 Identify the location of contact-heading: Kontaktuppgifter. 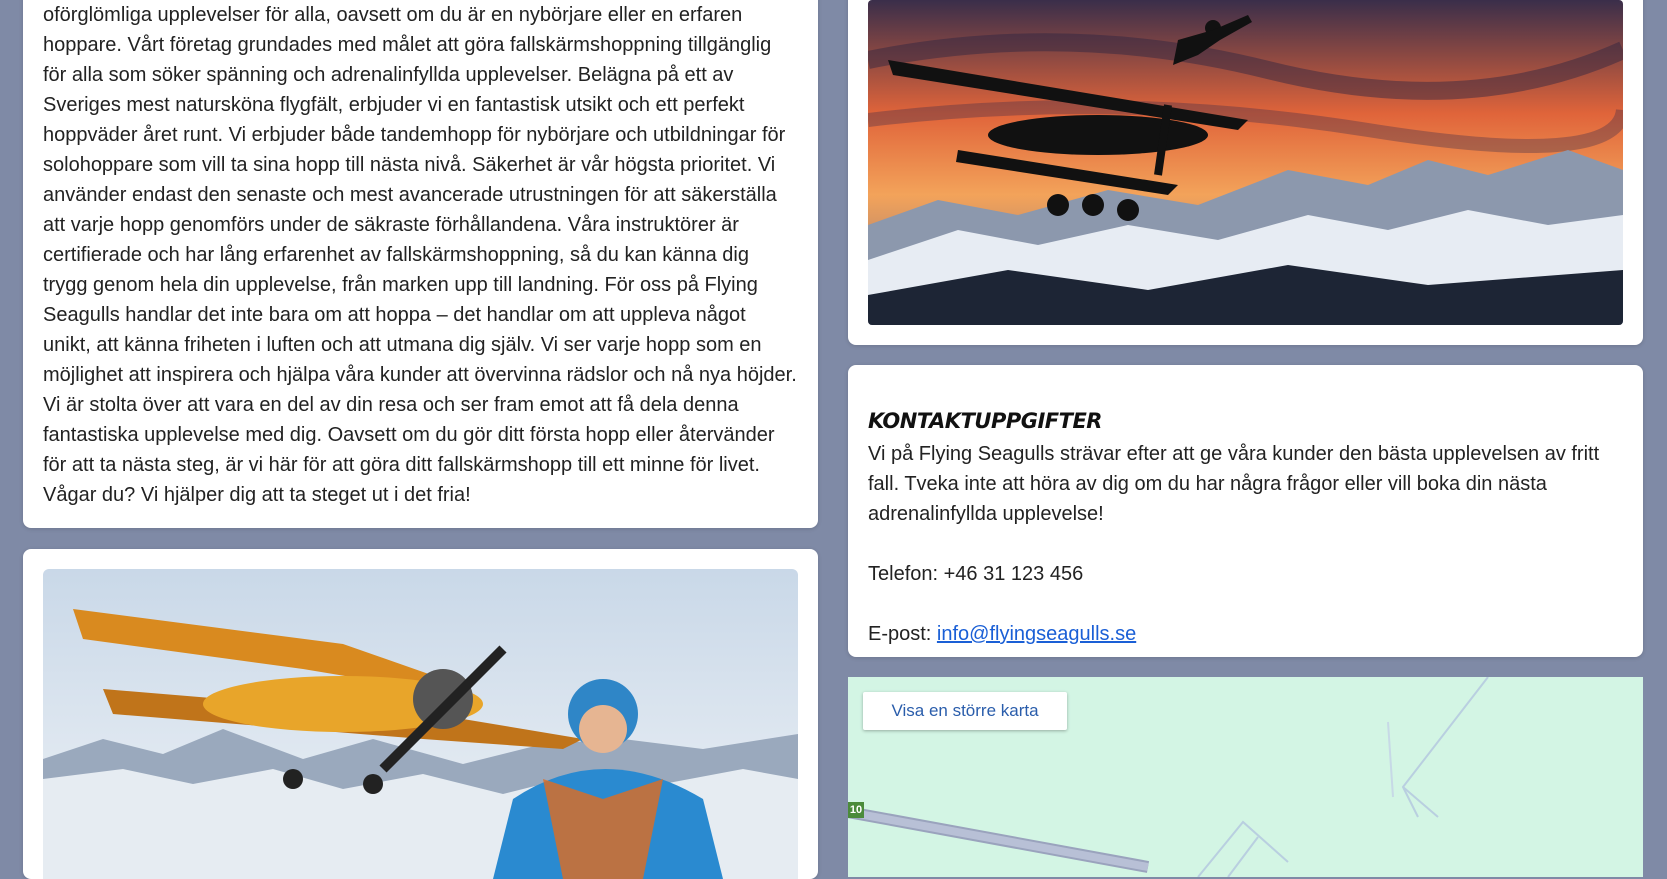
(985, 421).